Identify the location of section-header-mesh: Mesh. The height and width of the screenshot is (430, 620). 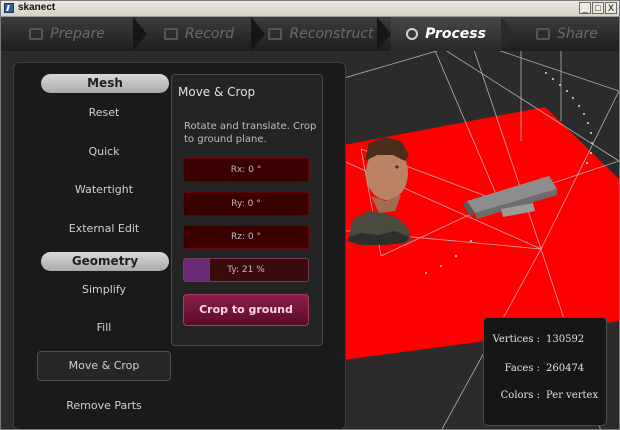
(105, 83).